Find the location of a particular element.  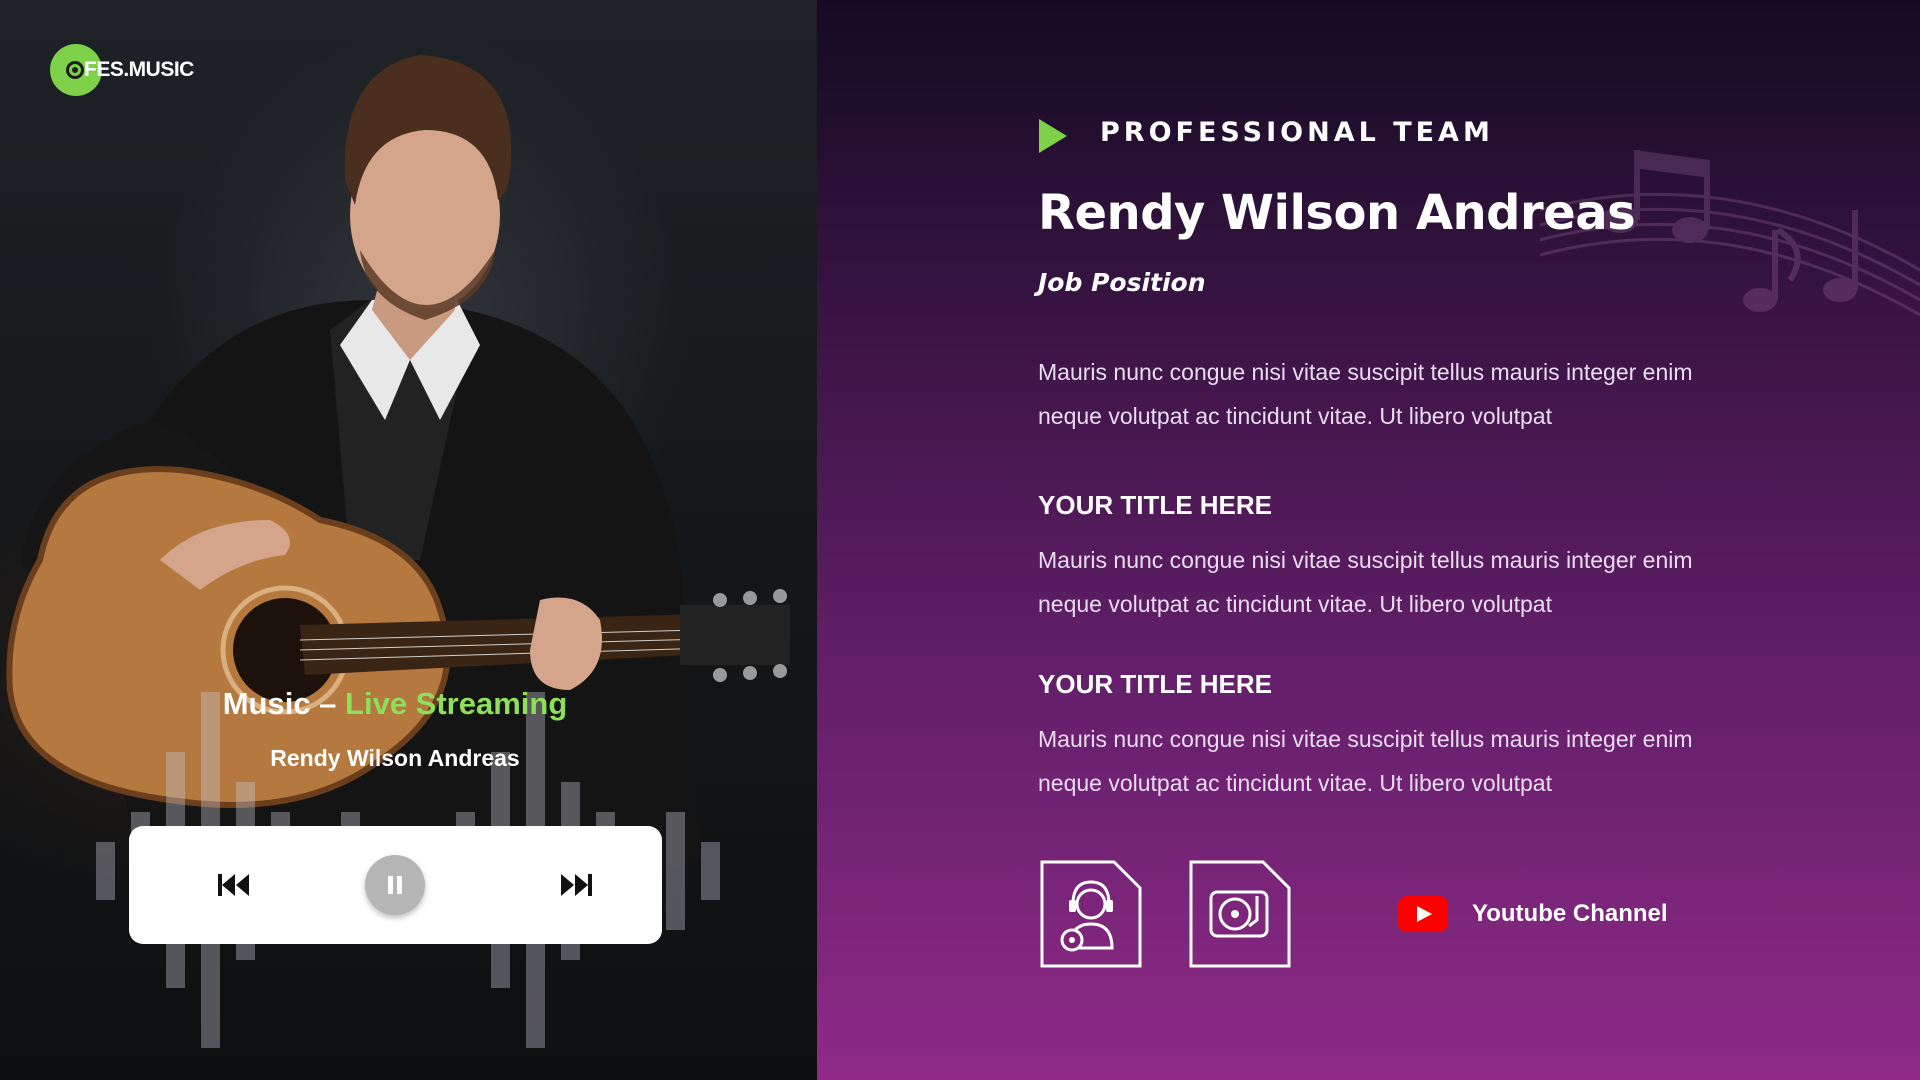

music-notes-decoration is located at coordinates (1730, 233).